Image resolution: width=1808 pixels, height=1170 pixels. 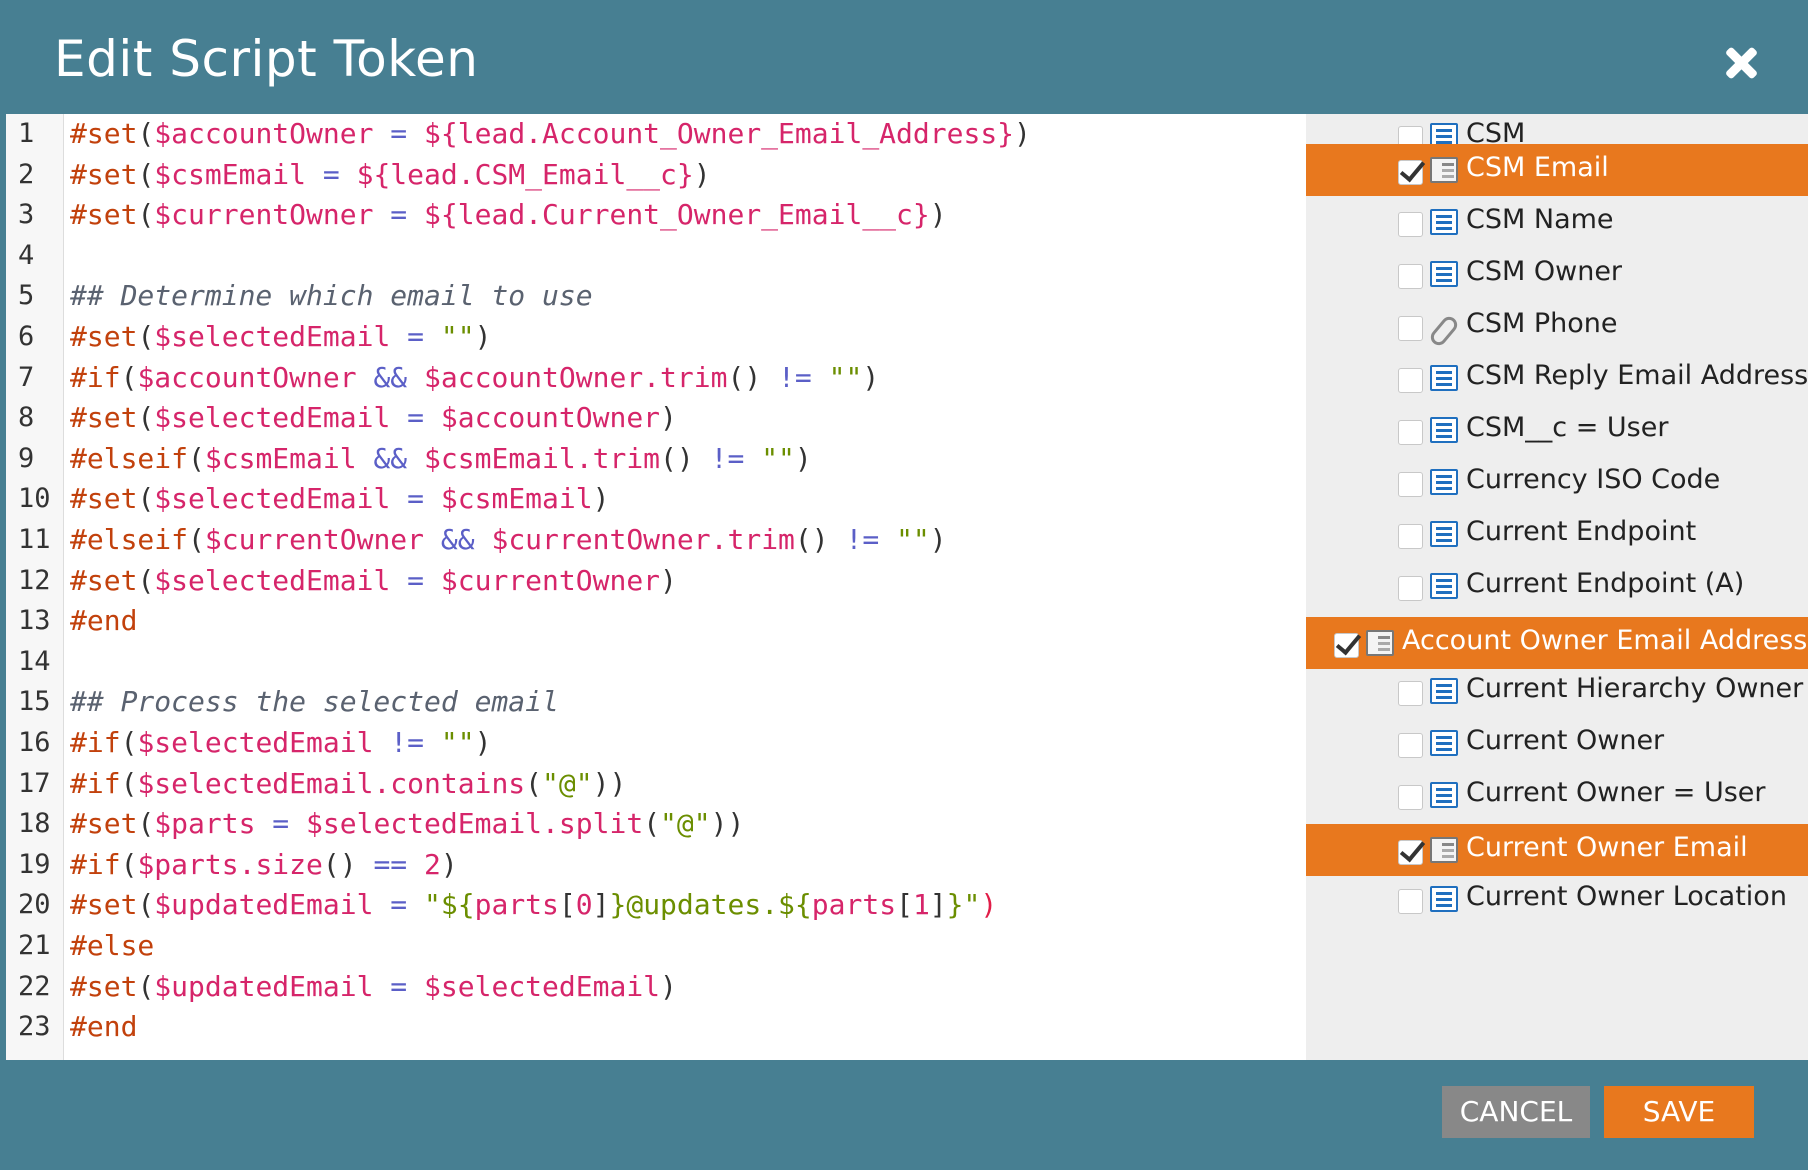 What do you see at coordinates (1557, 430) in the screenshot?
I see `field-row: CSM__c = User` at bounding box center [1557, 430].